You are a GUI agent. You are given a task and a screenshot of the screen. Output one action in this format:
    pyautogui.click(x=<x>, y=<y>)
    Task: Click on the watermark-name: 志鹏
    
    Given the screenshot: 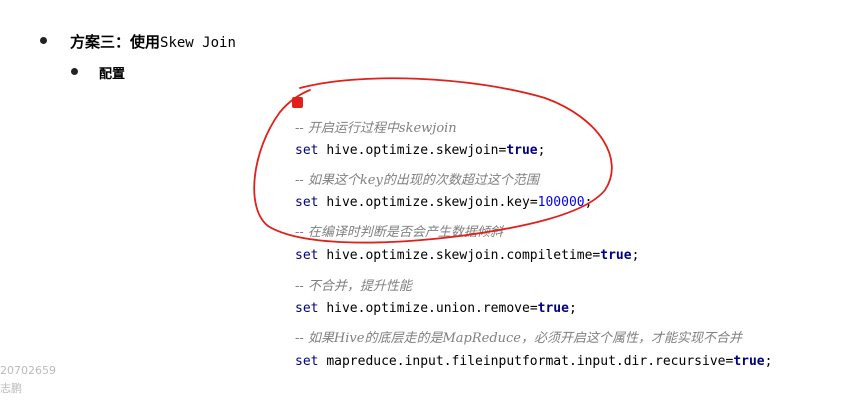 What is the action you would take?
    pyautogui.click(x=11, y=388)
    